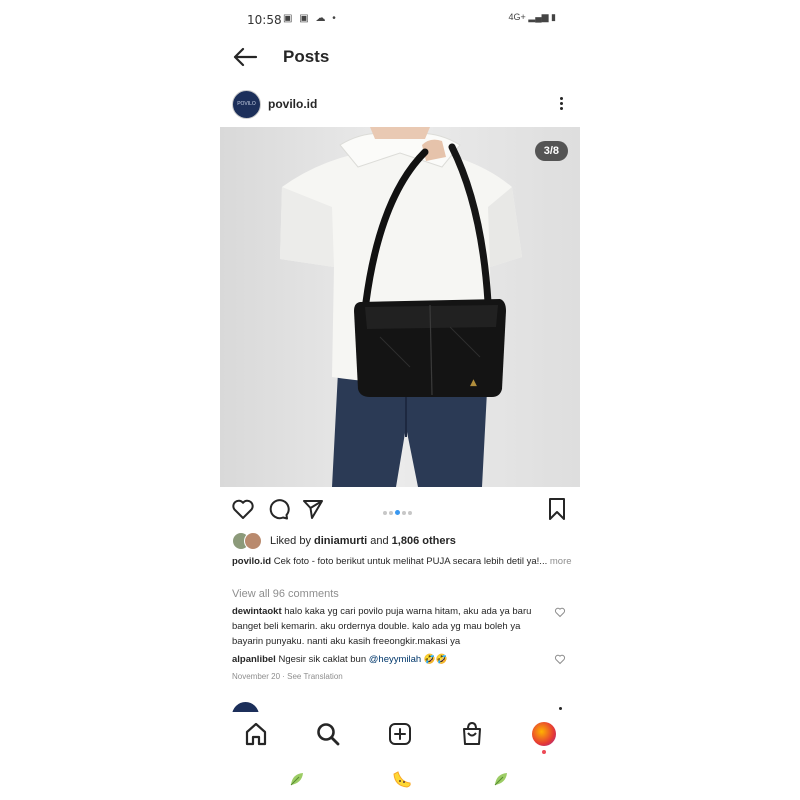 The image size is (800, 800). I want to click on bottom-tab-bar, so click(400, 735).